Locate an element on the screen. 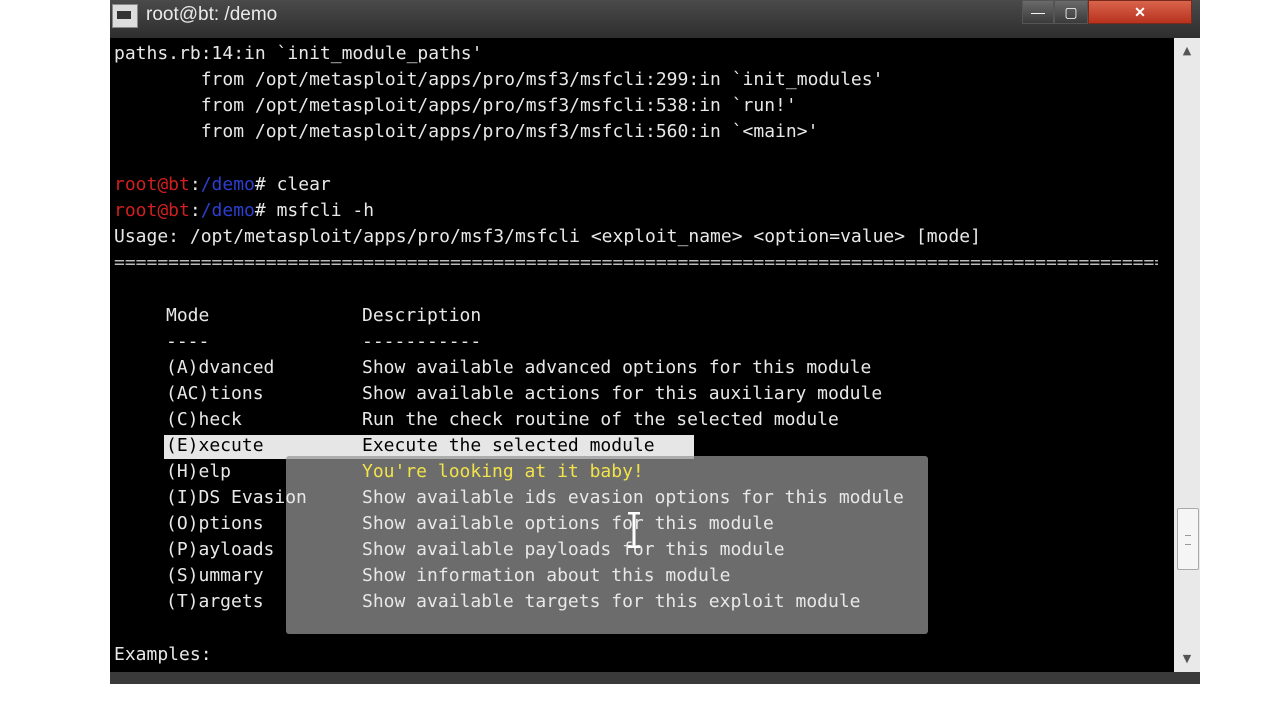 This screenshot has height=720, width=1280. chevron-down-icon: ▼ is located at coordinates (1187, 658).